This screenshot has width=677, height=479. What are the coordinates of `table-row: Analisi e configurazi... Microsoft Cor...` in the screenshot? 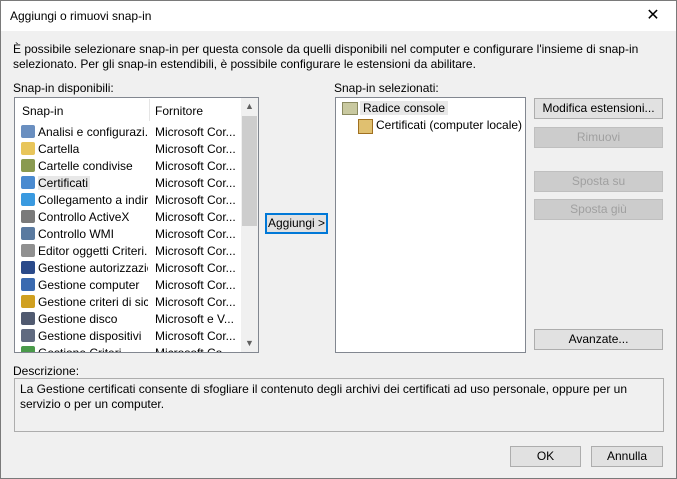 It's located at (128, 131).